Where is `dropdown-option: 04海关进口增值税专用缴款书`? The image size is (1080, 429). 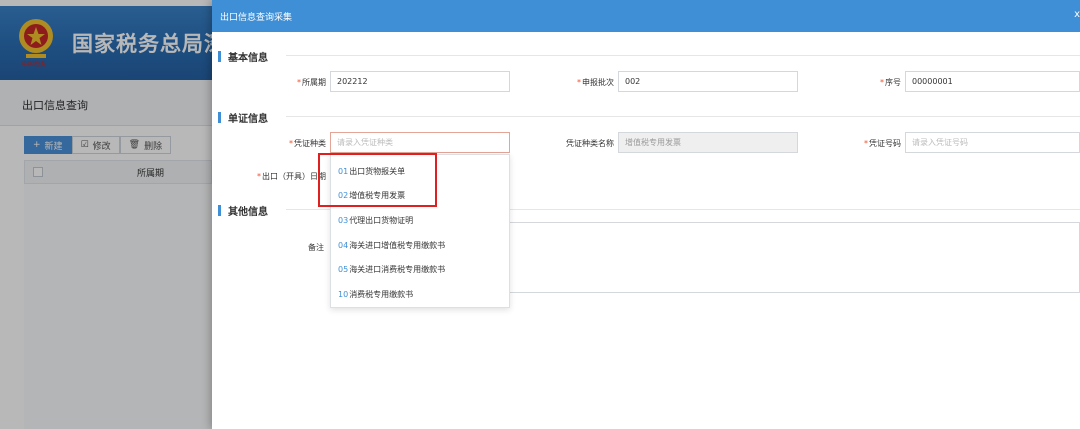
dropdown-option: 04海关进口增值税专用缴款书 is located at coordinates (391, 245).